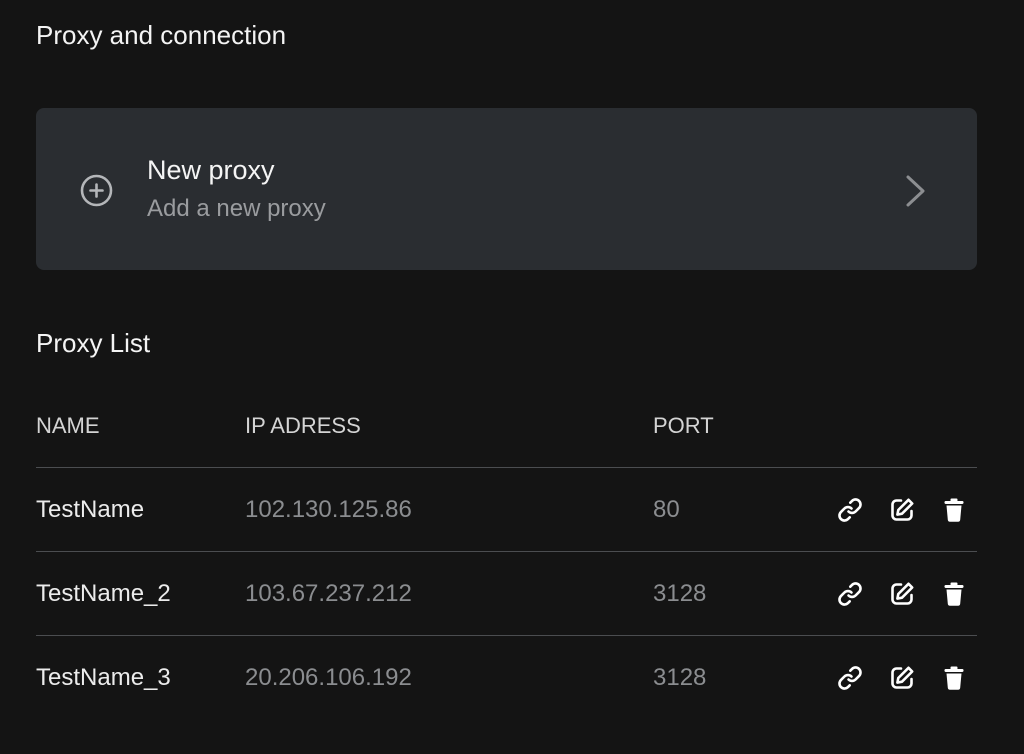  Describe the element at coordinates (683, 425) in the screenshot. I see `column-header-port: PORT` at that location.